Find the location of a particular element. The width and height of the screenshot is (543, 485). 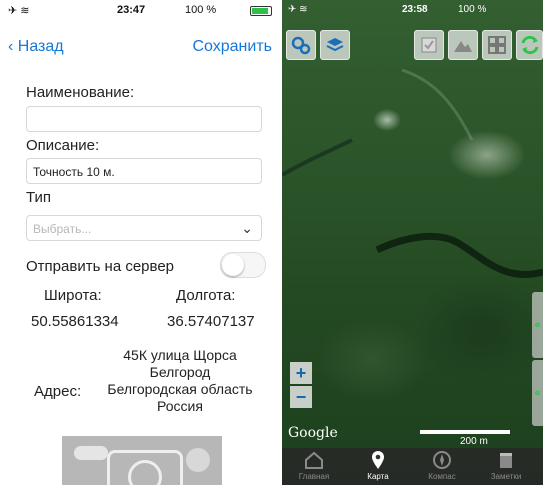

battery-icon is located at coordinates (261, 11).